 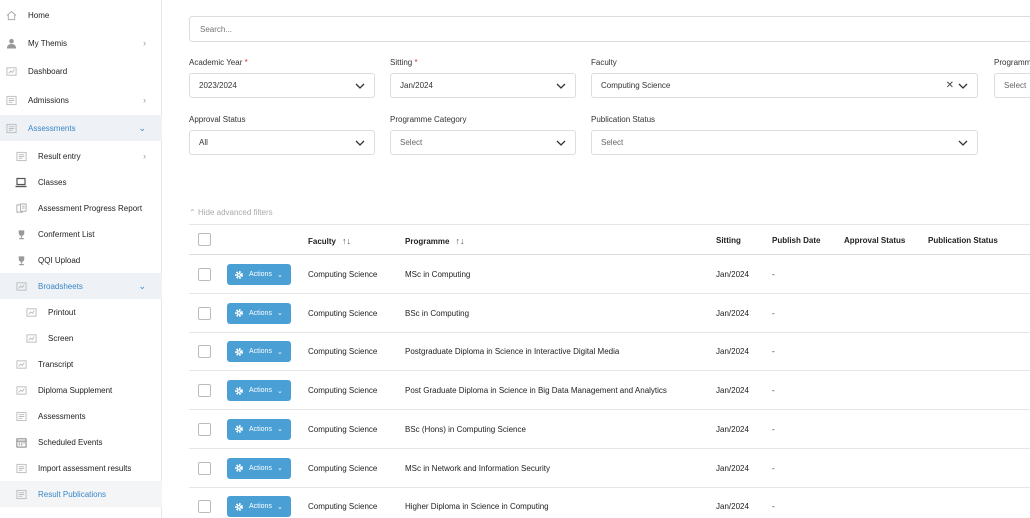 I want to click on programme-category-label: Programme Category, so click(x=428, y=119).